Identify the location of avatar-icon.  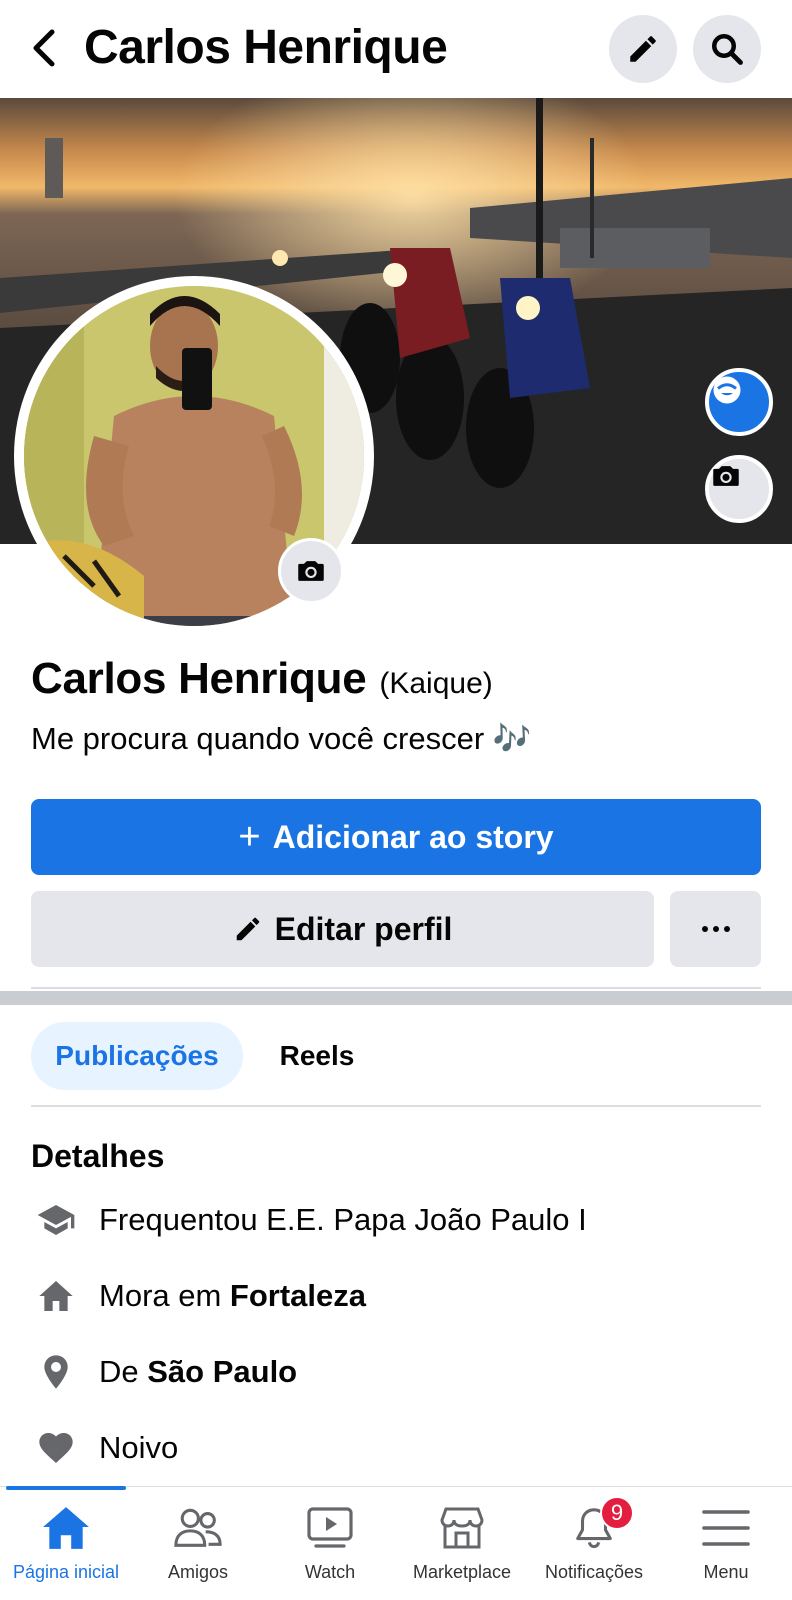
(727, 390).